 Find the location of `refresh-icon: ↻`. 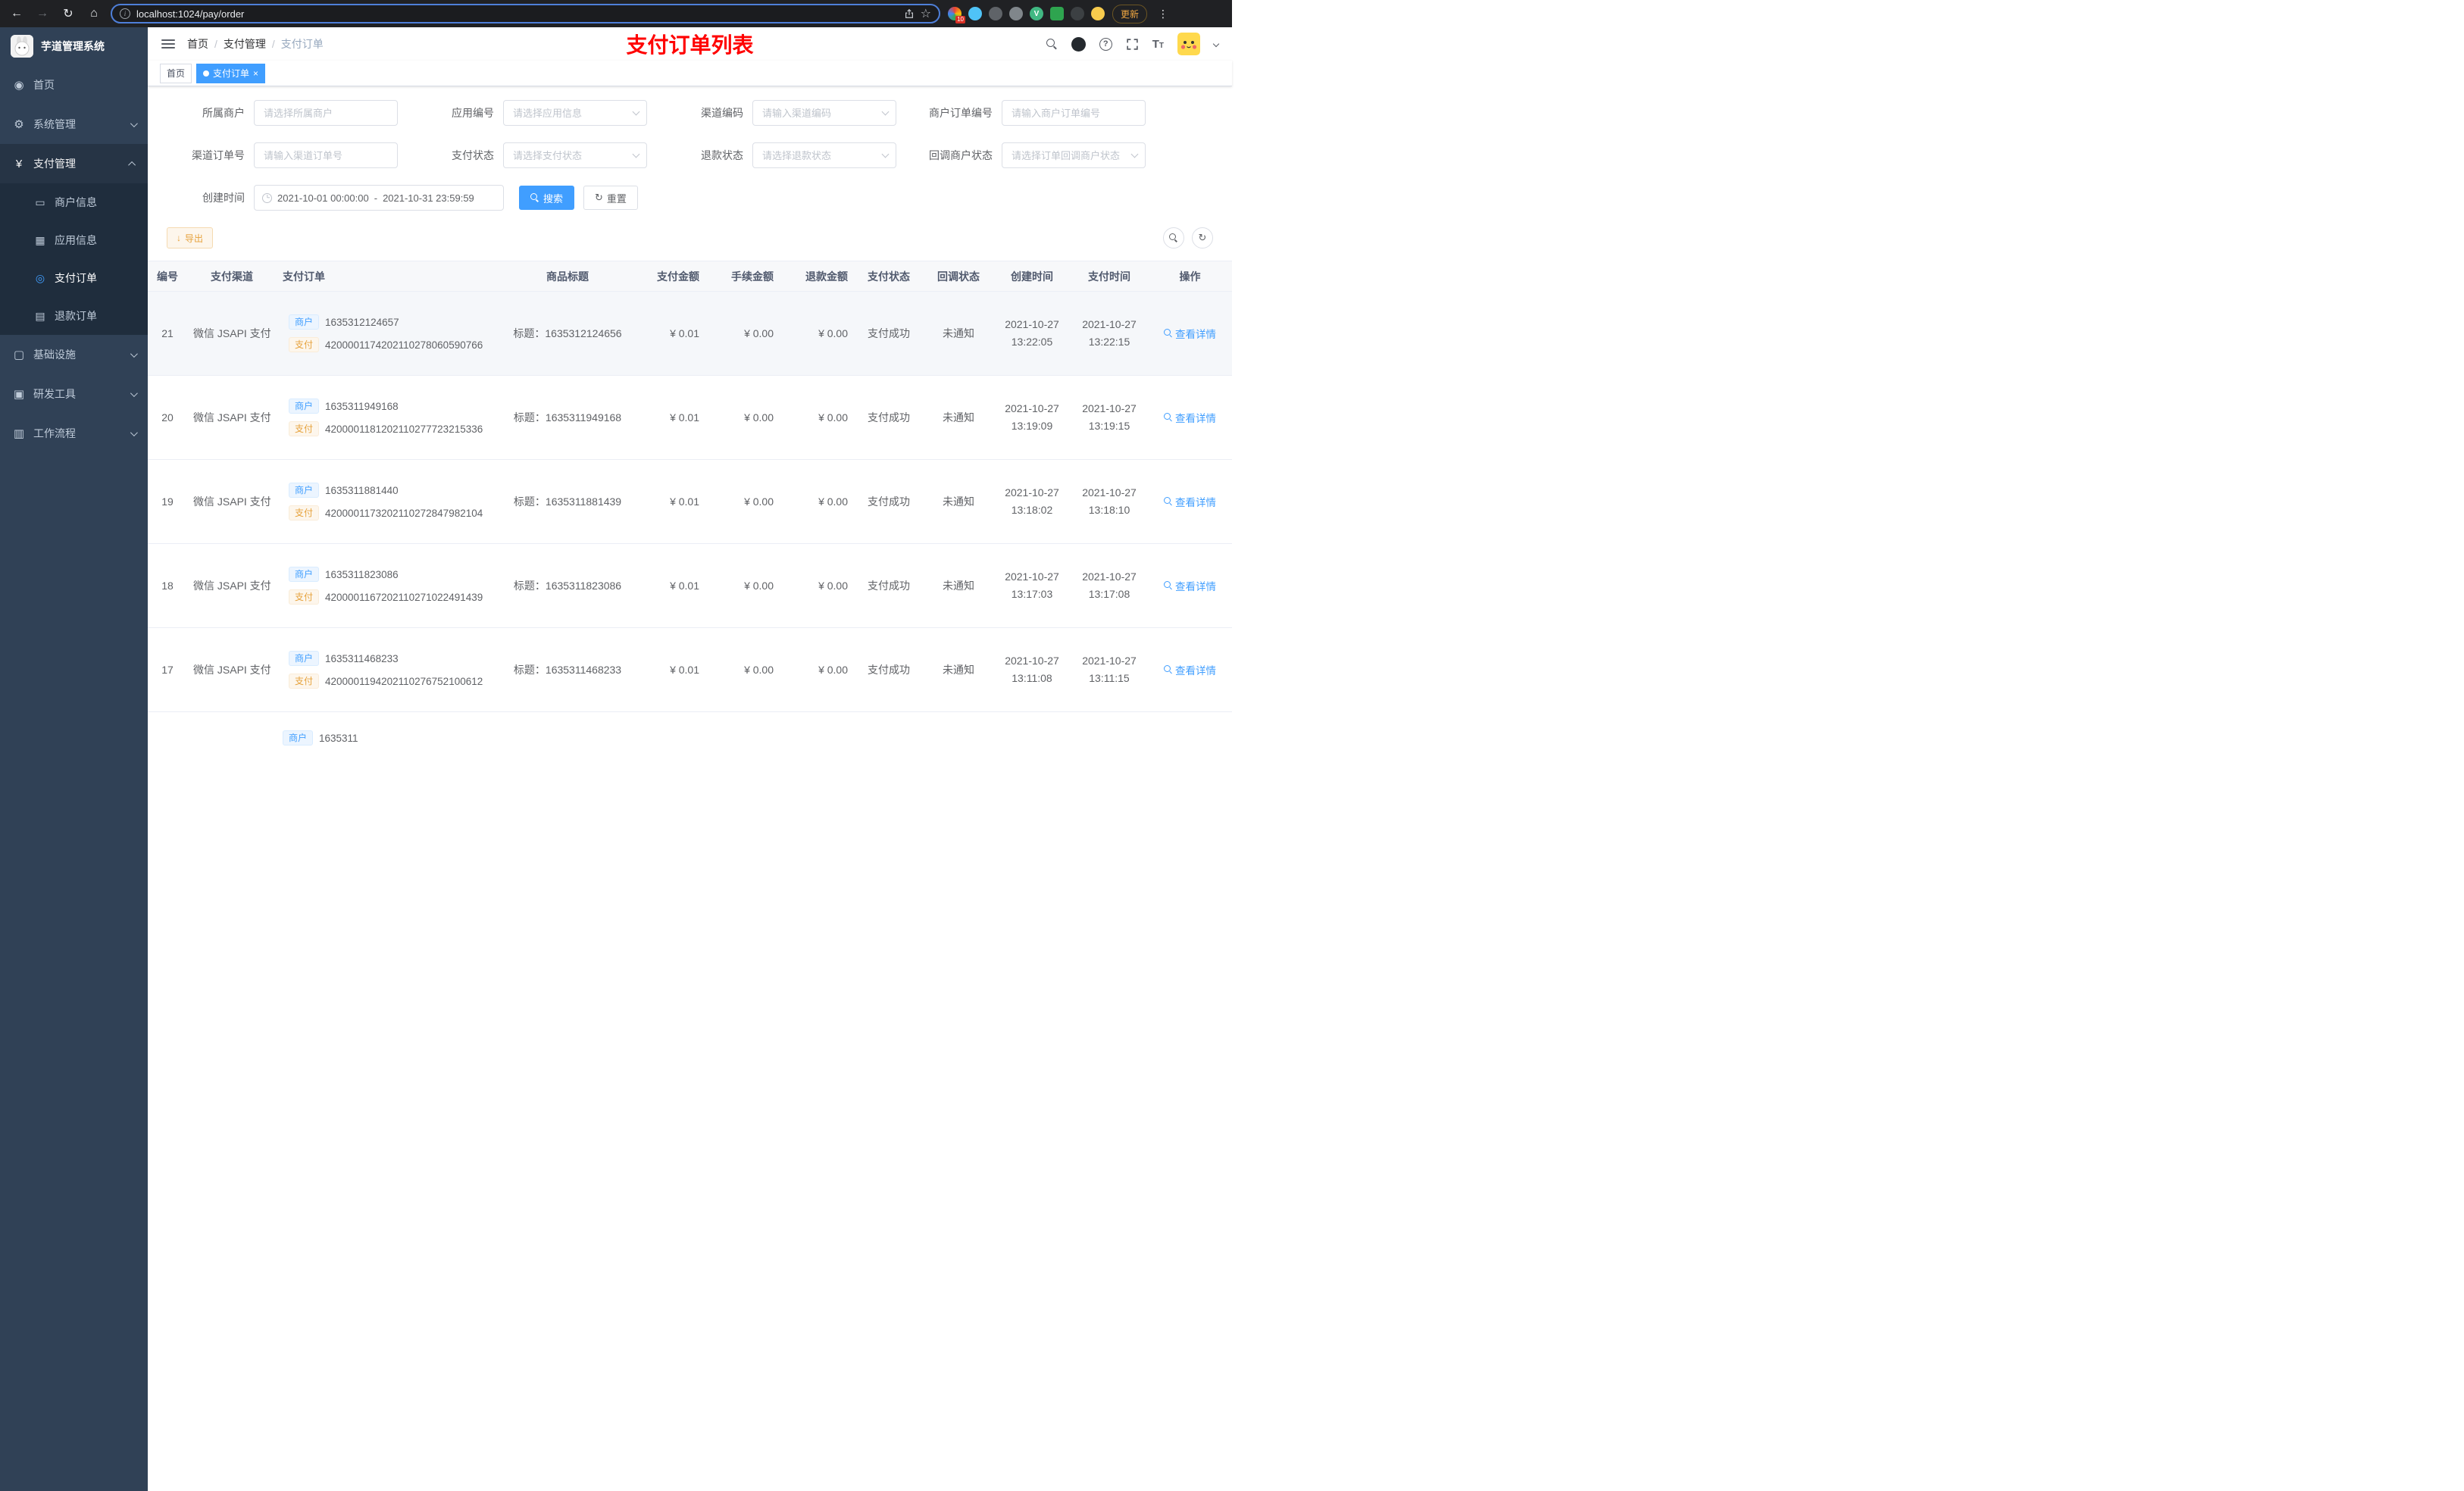

refresh-icon: ↻ is located at coordinates (599, 197).